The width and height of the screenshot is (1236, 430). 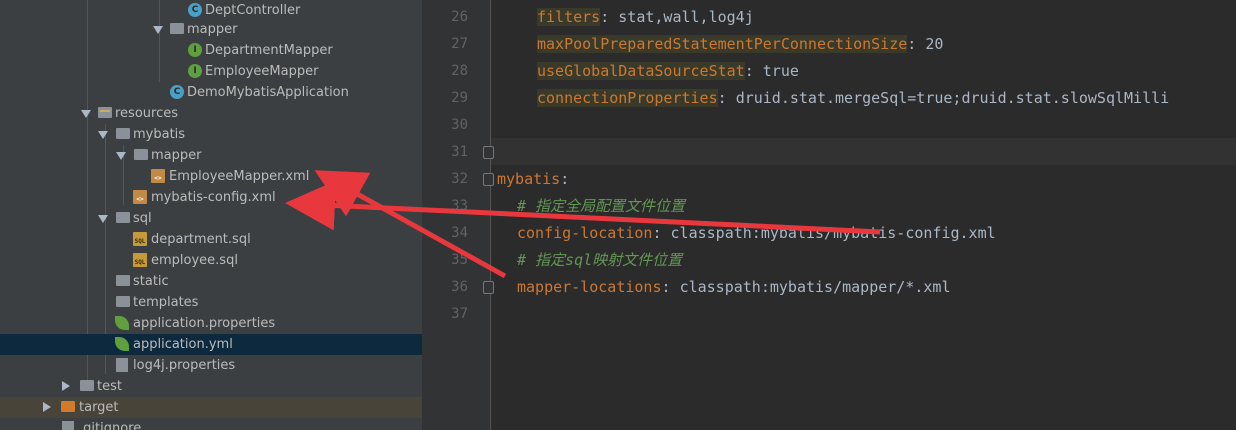 I want to click on arrow-to-employeemapper-xml, so click(x=410, y=224).